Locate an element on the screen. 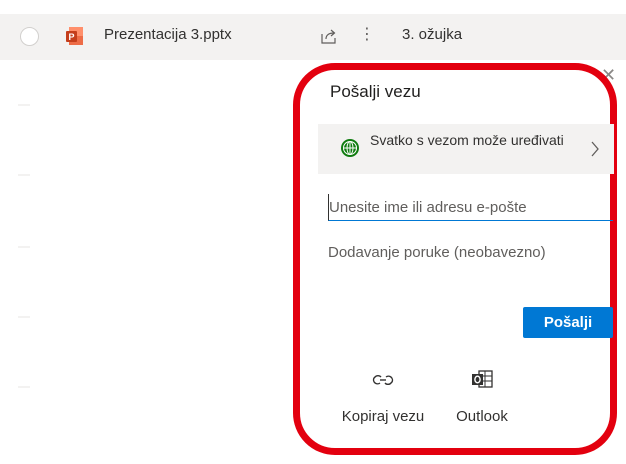 This screenshot has width=626, height=464. globe-icon is located at coordinates (350, 148).